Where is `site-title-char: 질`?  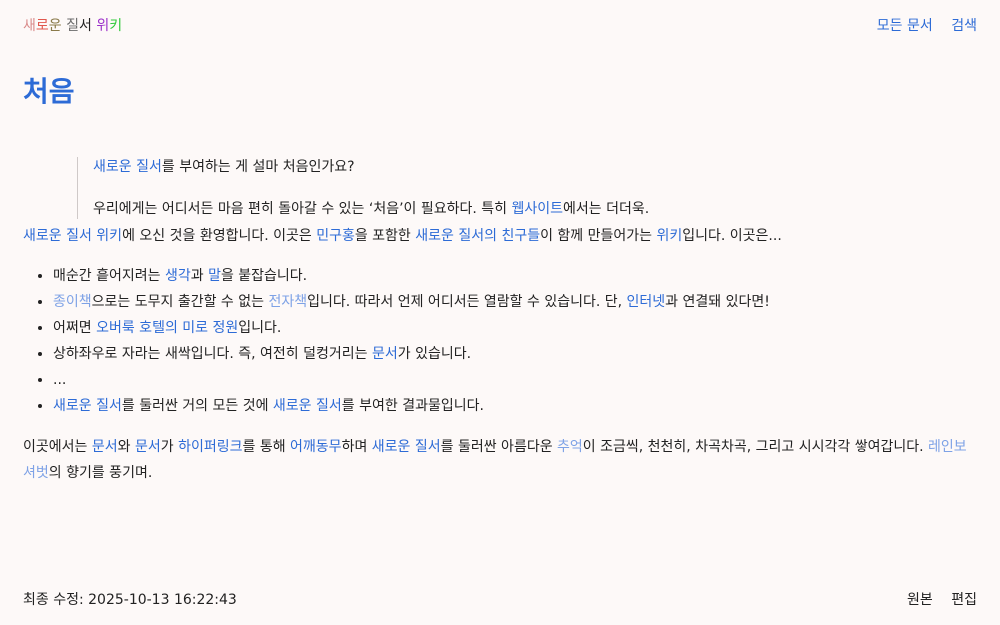
site-title-char: 질 is located at coordinates (73, 26).